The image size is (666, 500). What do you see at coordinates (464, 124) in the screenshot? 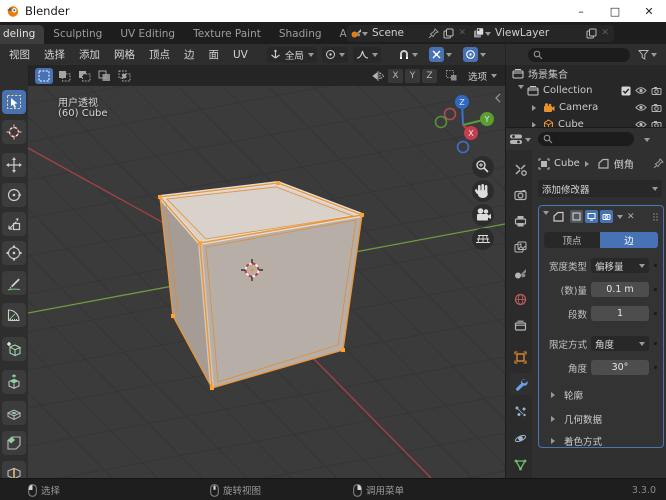
I see `navigation-gizmo: Z Y X` at bounding box center [464, 124].